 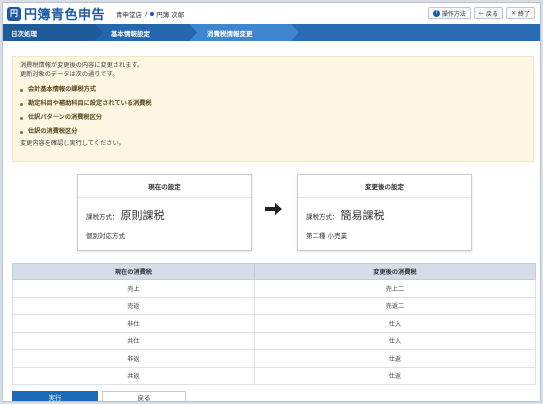 I want to click on app-title: 円簿青色申告, so click(x=65, y=15).